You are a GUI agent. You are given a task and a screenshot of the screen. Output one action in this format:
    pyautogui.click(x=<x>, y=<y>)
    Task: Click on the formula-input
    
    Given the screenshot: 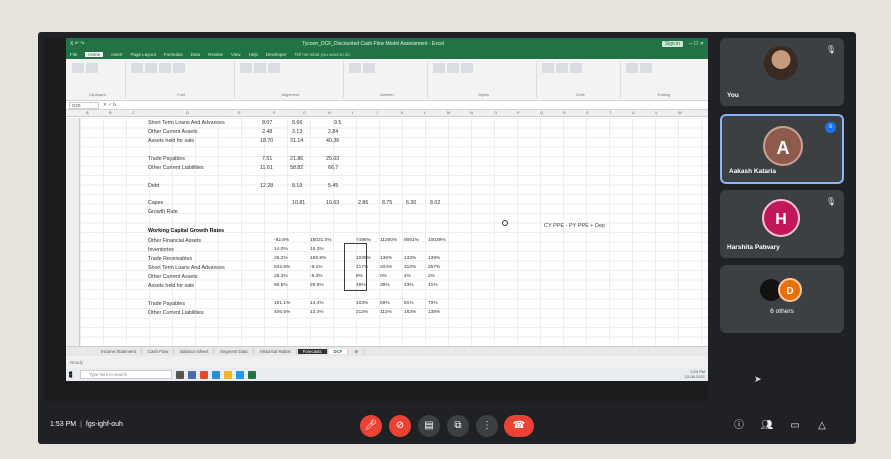 What is the action you would take?
    pyautogui.click(x=220, y=105)
    